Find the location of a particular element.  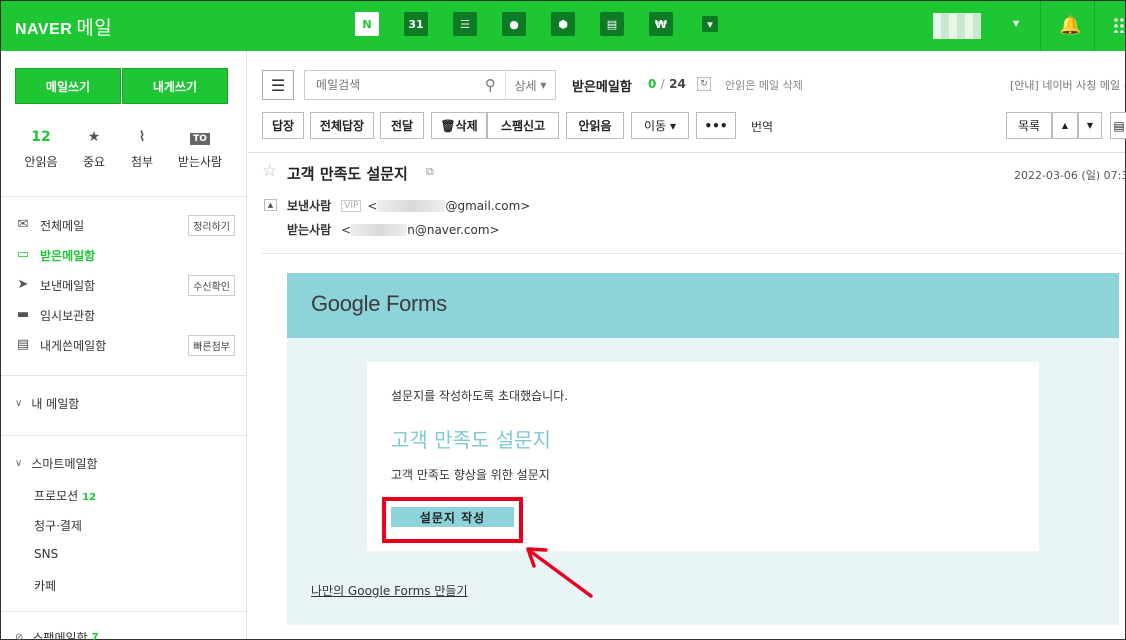

star-icon: ☆ is located at coordinates (269, 171).